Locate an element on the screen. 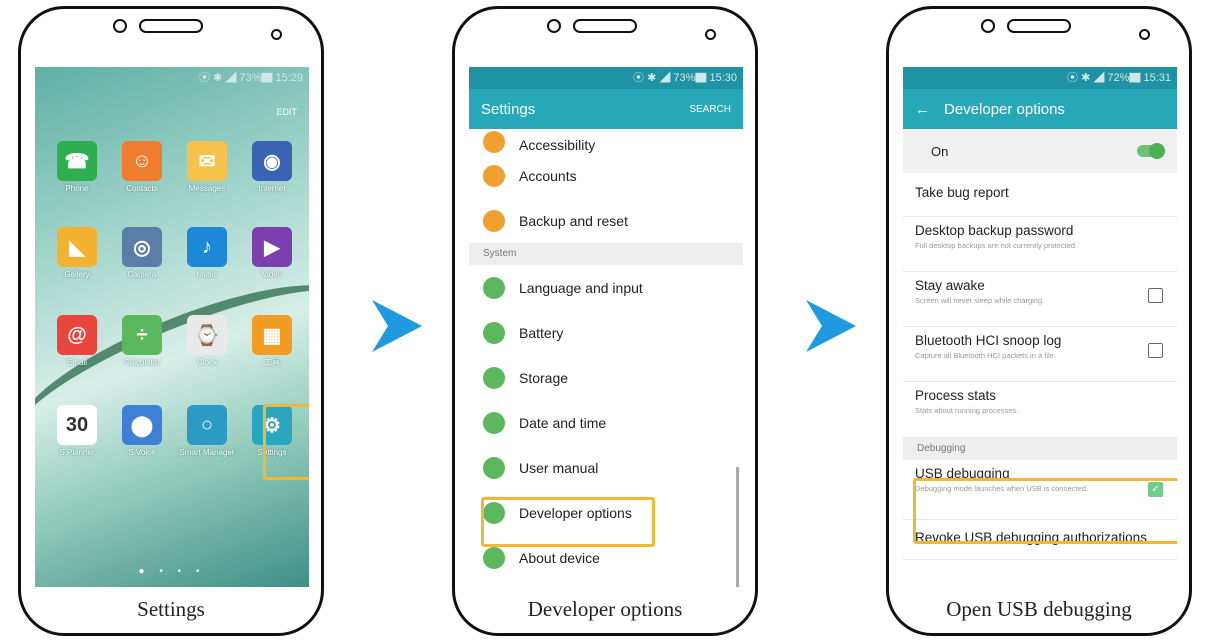 Image resolution: width=1205 pixels, height=641 pixels. accessibility-icon is located at coordinates (494, 142).